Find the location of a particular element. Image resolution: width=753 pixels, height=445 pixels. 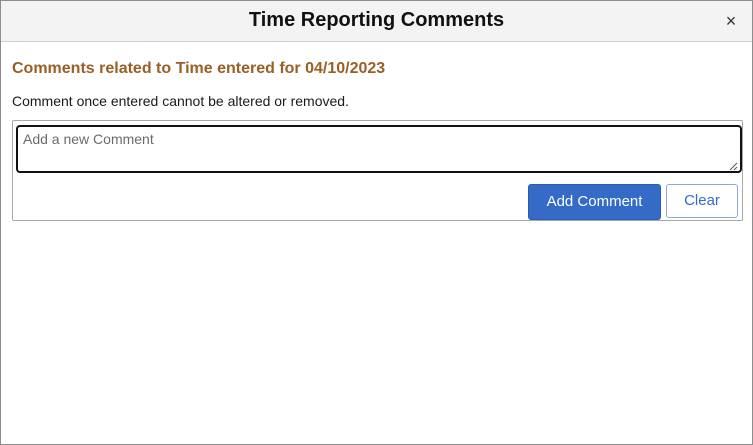

new-comment-textarea is located at coordinates (379, 149).